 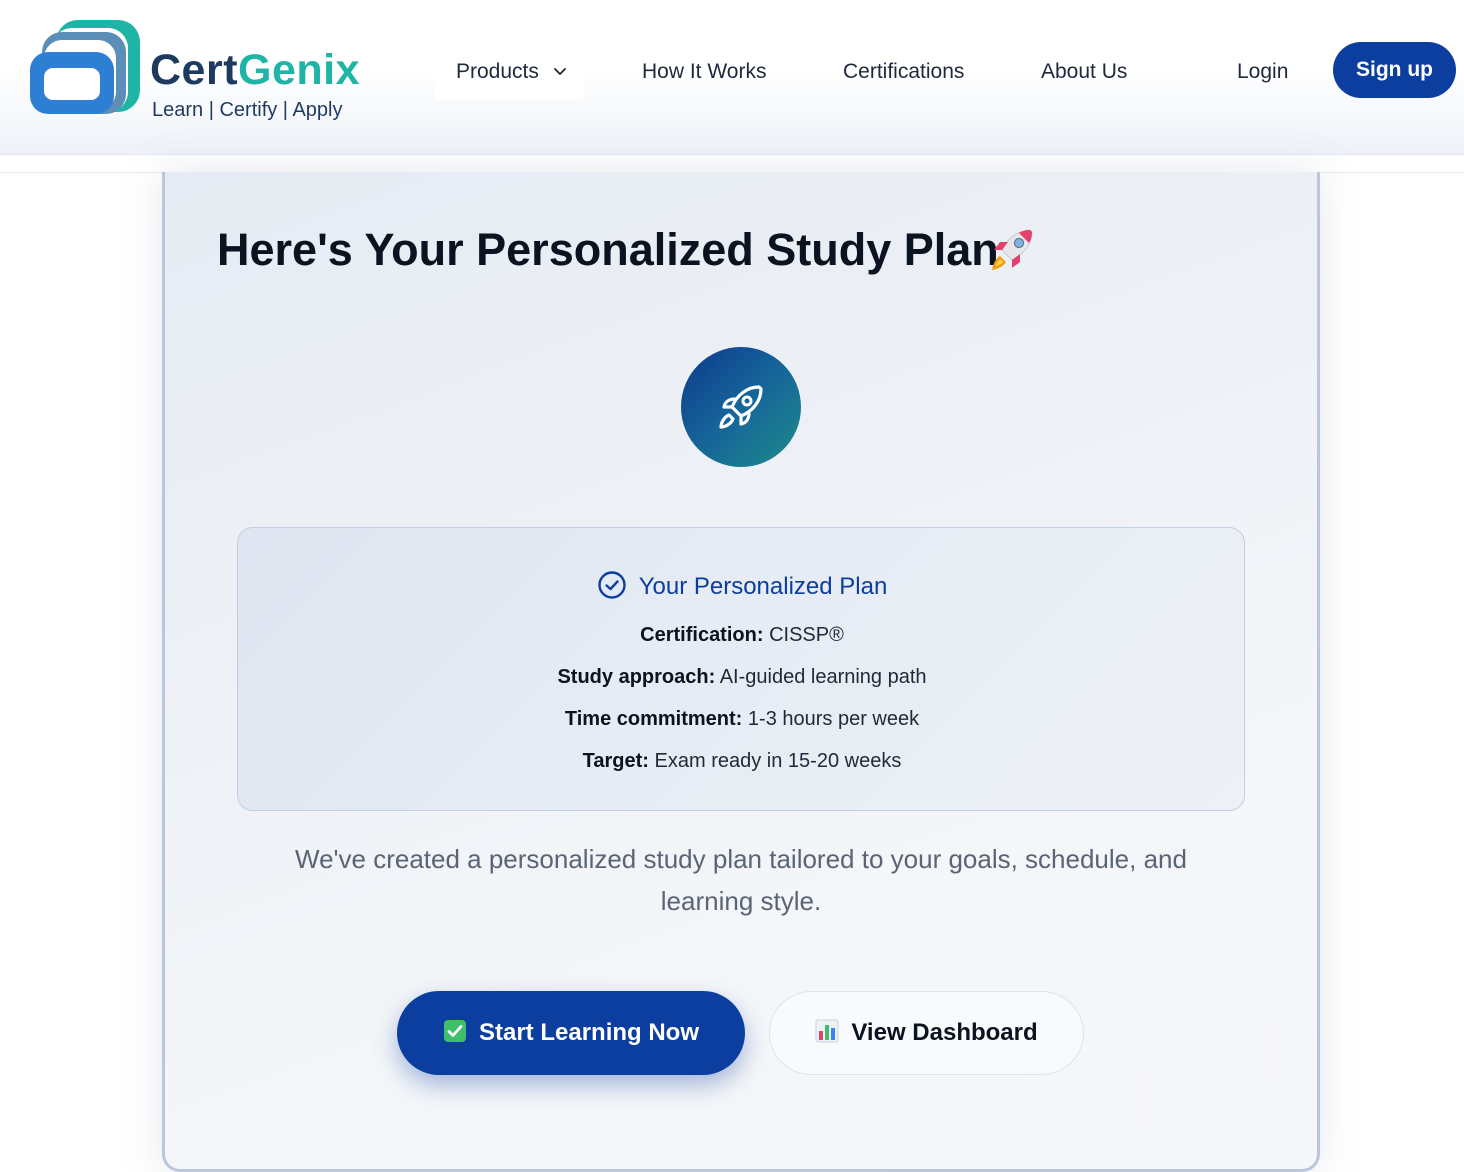 What do you see at coordinates (497, 71) in the screenshot?
I see `nav-products-label: Products` at bounding box center [497, 71].